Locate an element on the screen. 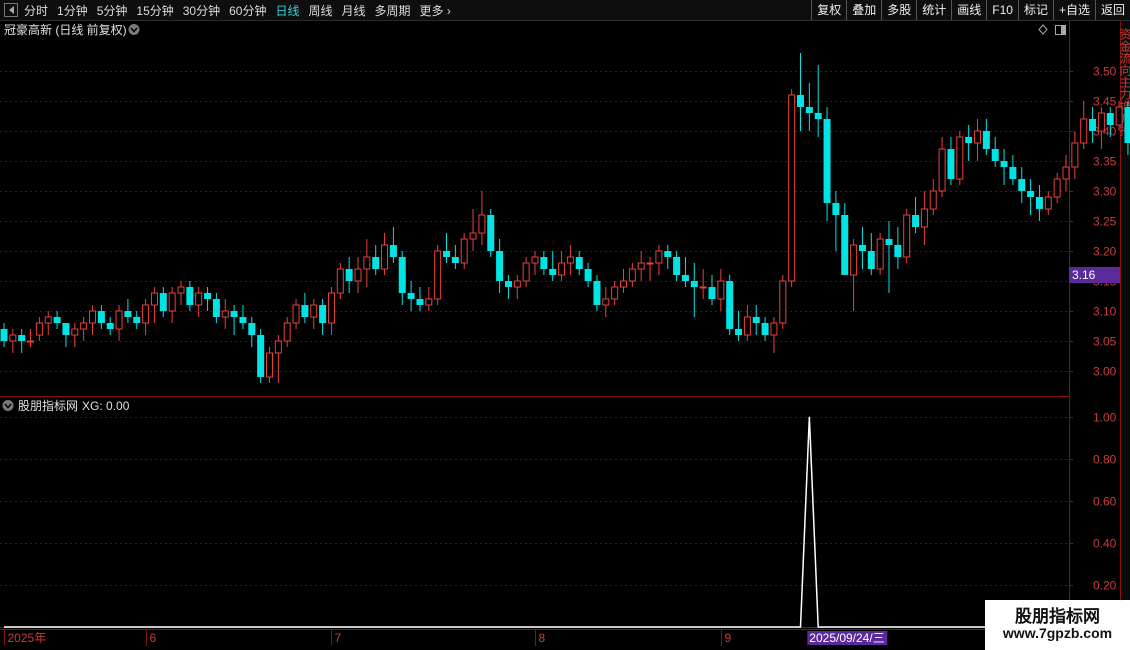  date-label: 6 is located at coordinates (153, 638).